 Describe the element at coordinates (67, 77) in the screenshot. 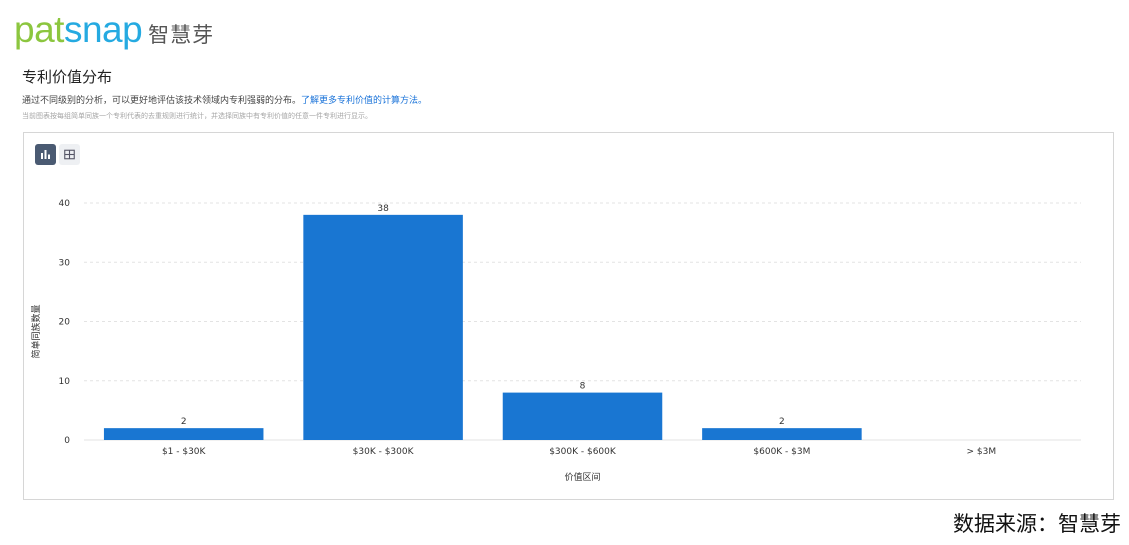

I see `page-title: 专利价值分布` at that location.